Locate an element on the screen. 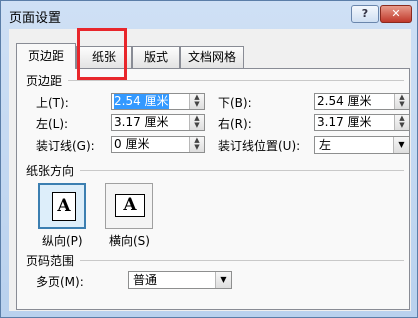  gutter-position-select: 左 ▼ is located at coordinates (362, 145).